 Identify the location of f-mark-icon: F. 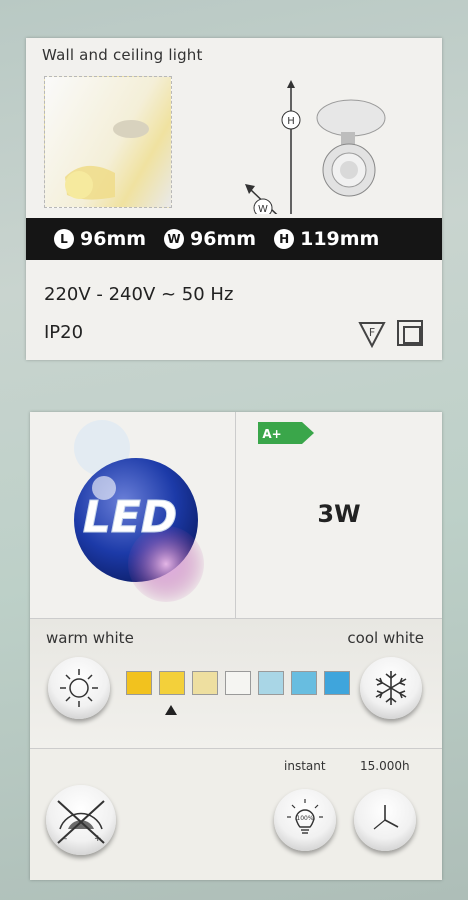
(372, 336).